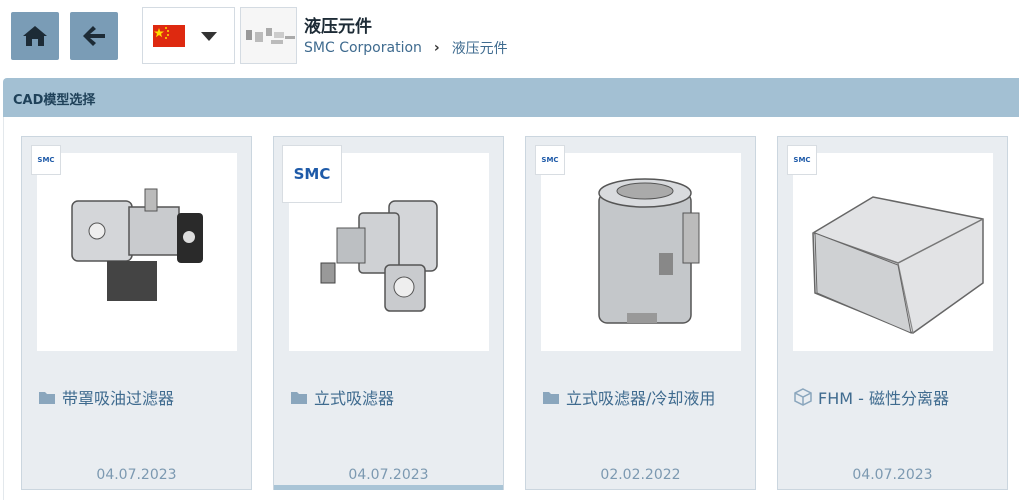  Describe the element at coordinates (354, 398) in the screenshot. I see `card-label-text: 立式吸滤器` at that location.